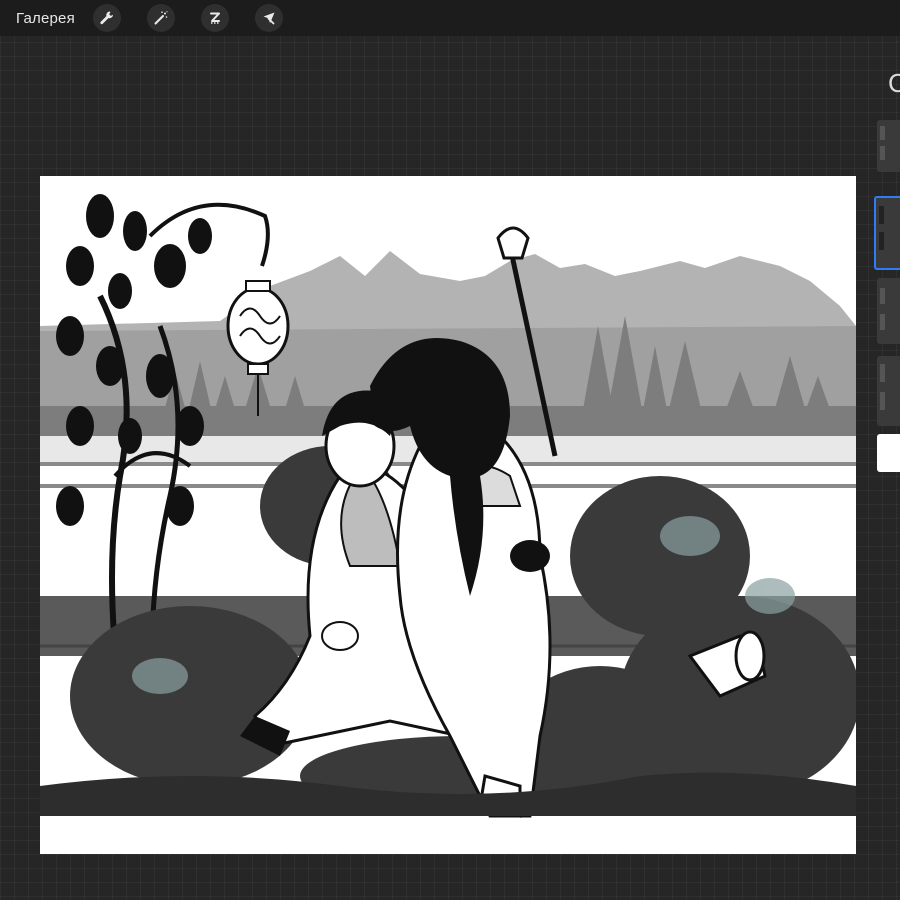 This screenshot has width=900, height=900. I want to click on arrow-cursor-icon, so click(269, 18).